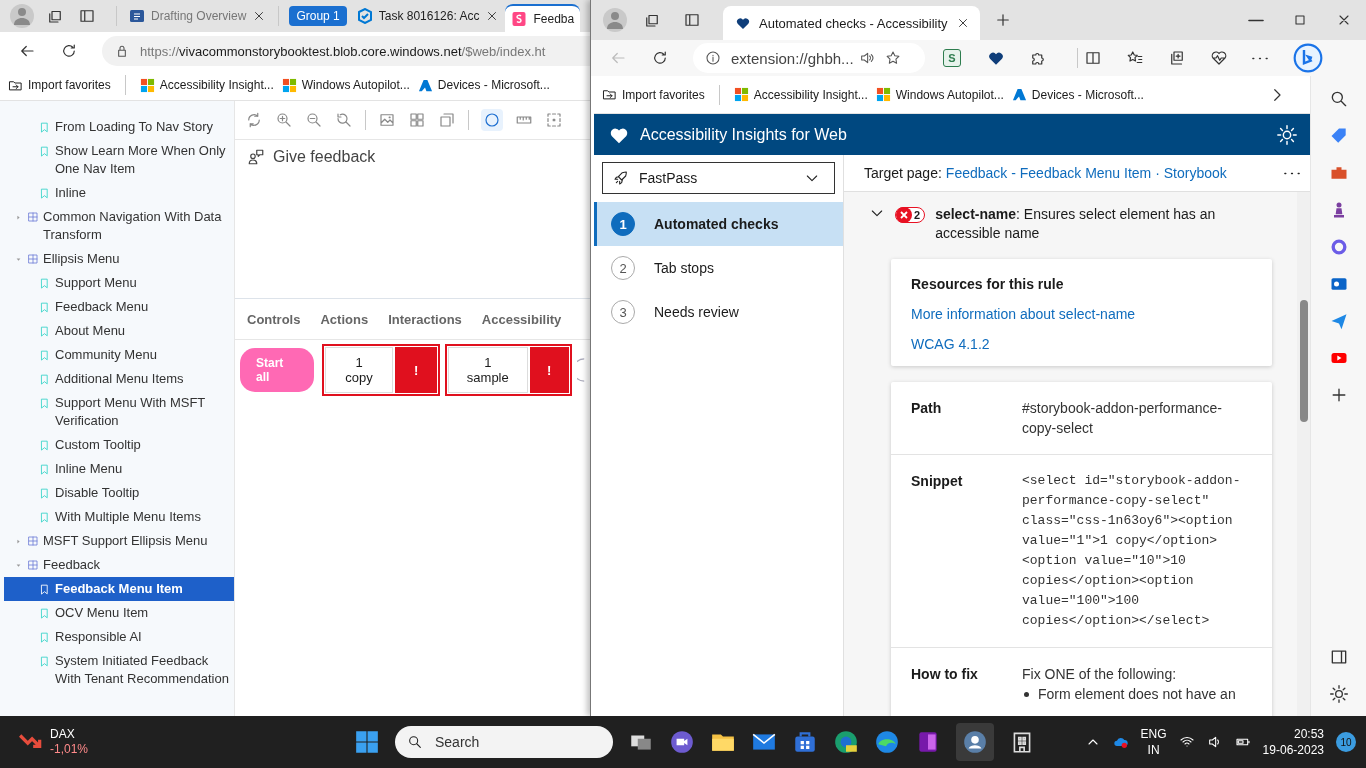  Describe the element at coordinates (119, 355) in the screenshot. I see `tree-item: Community Menu` at that location.